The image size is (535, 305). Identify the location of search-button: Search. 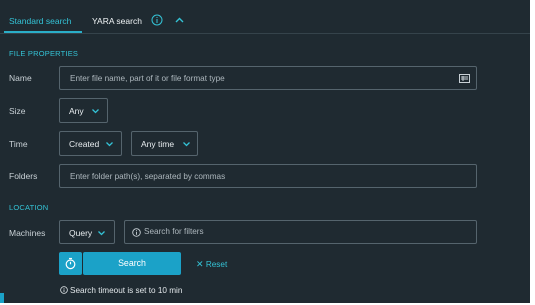
(132, 263).